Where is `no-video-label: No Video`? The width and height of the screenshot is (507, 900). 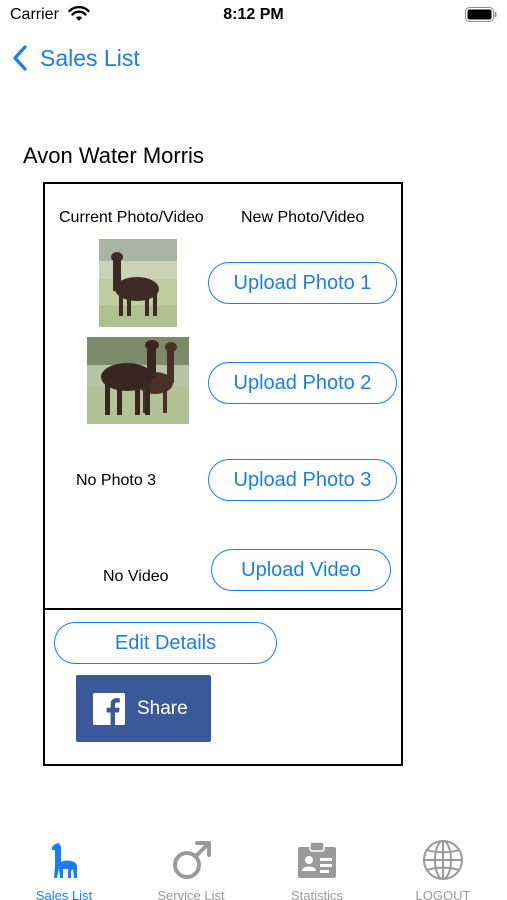 no-video-label: No Video is located at coordinates (136, 576).